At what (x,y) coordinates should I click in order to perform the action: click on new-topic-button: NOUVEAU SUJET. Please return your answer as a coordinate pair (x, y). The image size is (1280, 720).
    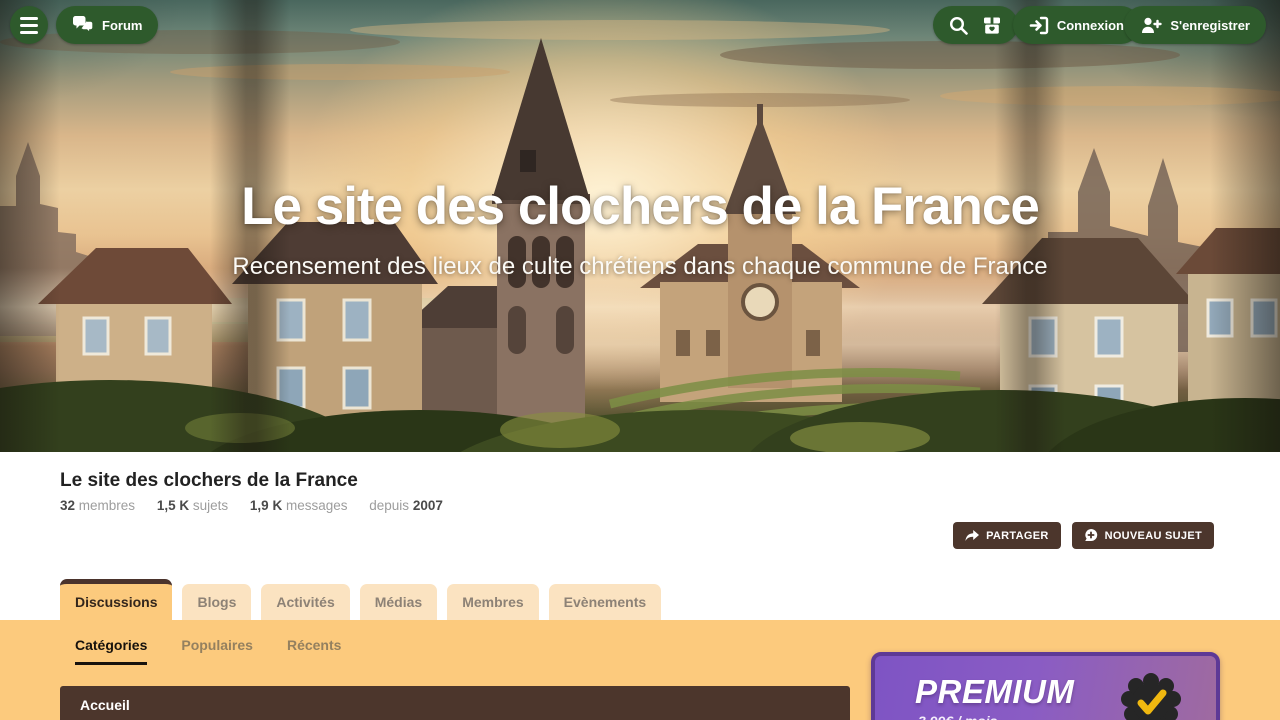
    Looking at the image, I should click on (1142, 535).